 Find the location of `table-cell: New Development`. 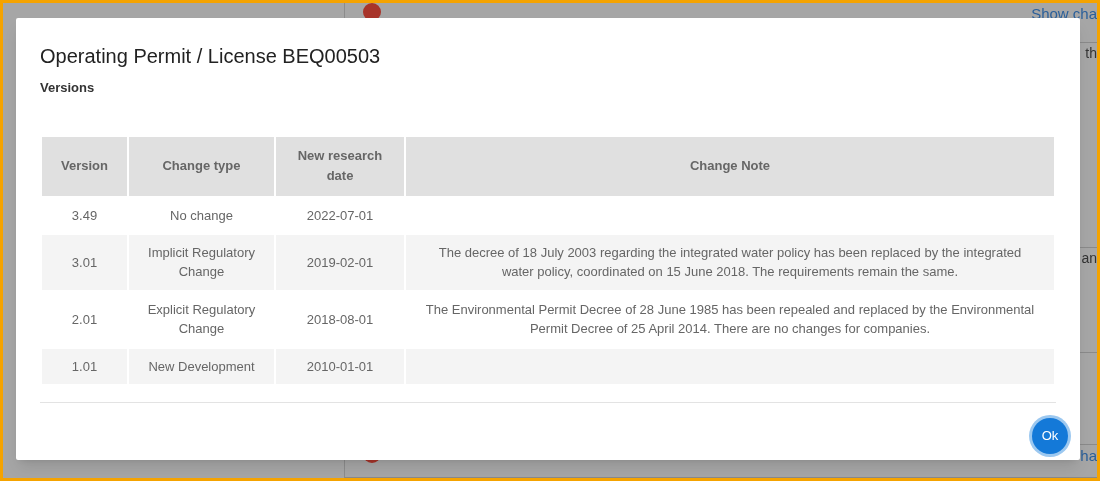

table-cell: New Development is located at coordinates (201, 366).